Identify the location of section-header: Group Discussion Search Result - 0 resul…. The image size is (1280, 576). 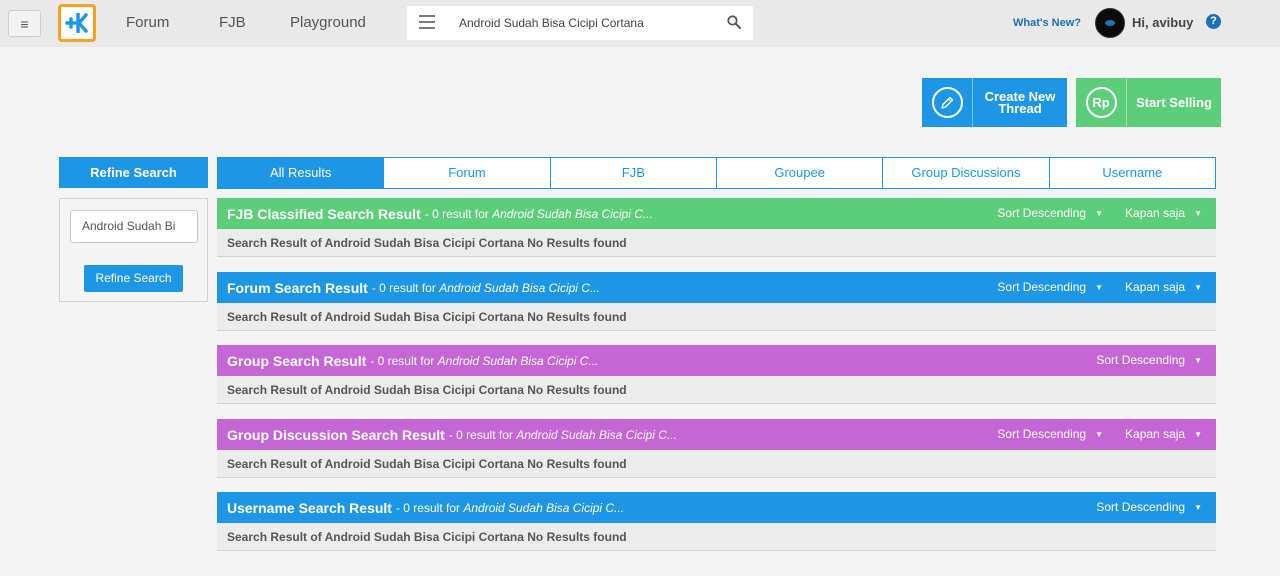
(716, 434).